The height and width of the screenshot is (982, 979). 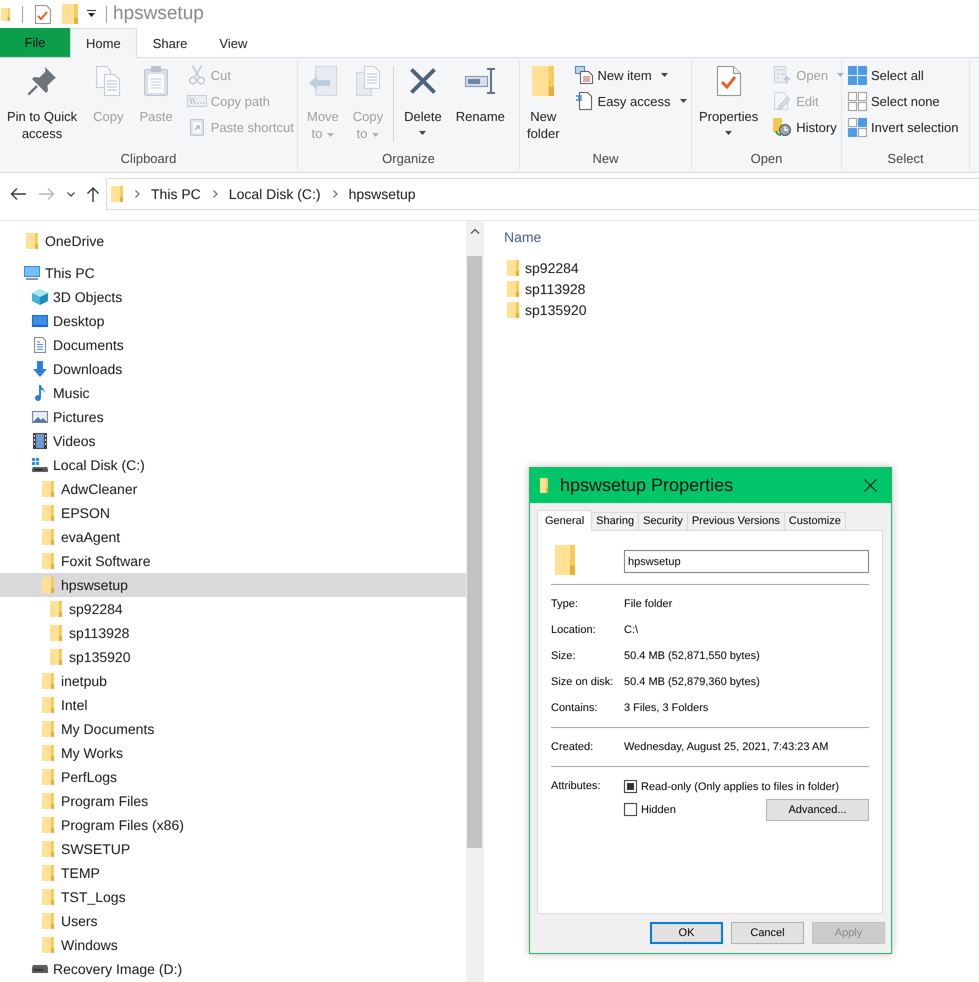 I want to click on ribbon-tab: View, so click(x=233, y=42).